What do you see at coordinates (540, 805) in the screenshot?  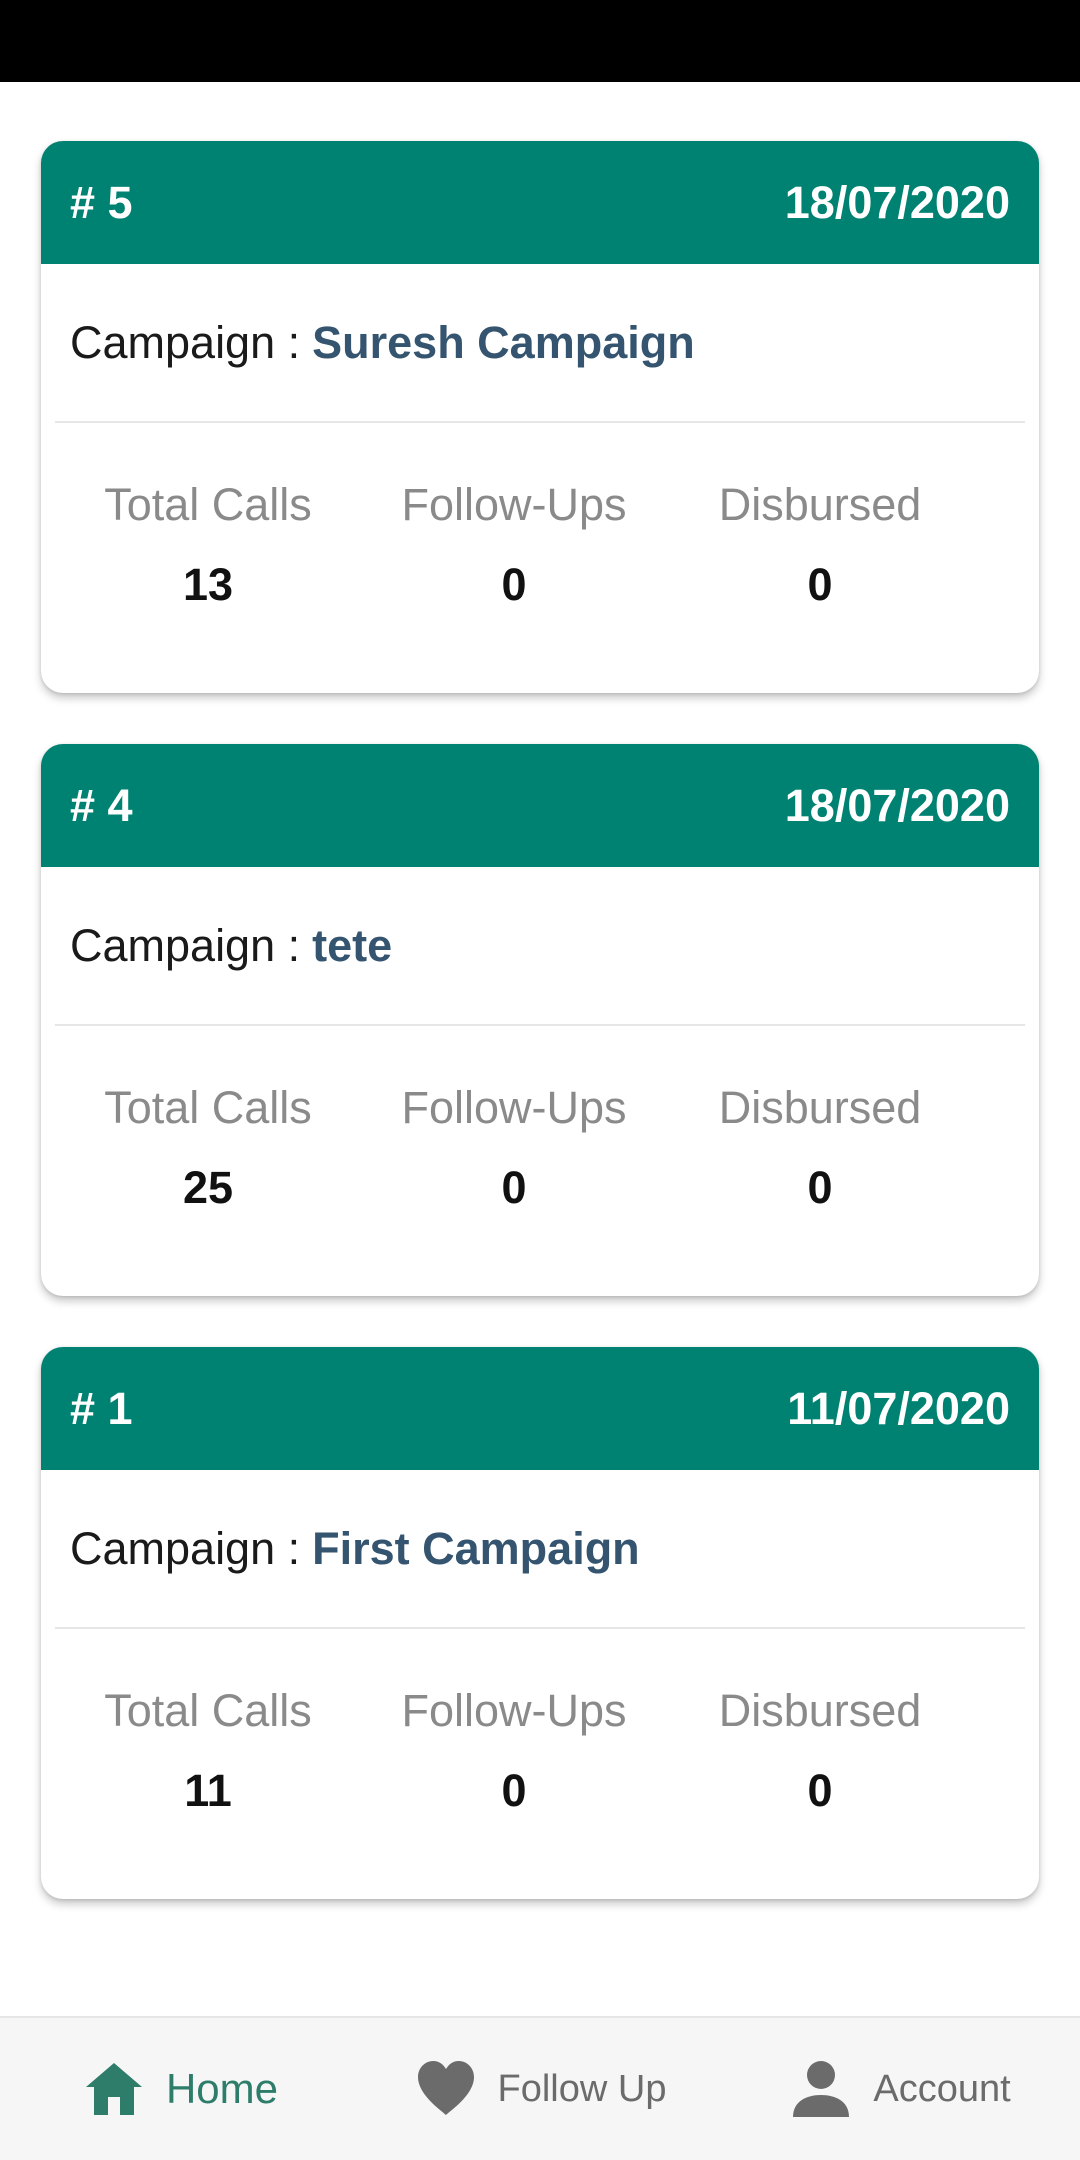 I see `card-header: # 4 18/07/2020` at bounding box center [540, 805].